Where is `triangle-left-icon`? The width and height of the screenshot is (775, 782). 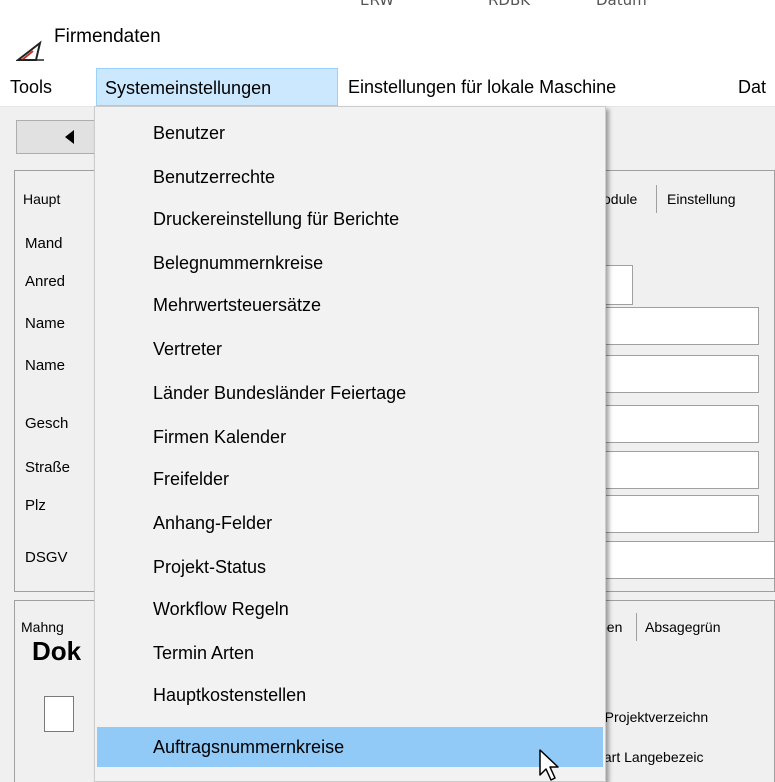
triangle-left-icon is located at coordinates (69, 137).